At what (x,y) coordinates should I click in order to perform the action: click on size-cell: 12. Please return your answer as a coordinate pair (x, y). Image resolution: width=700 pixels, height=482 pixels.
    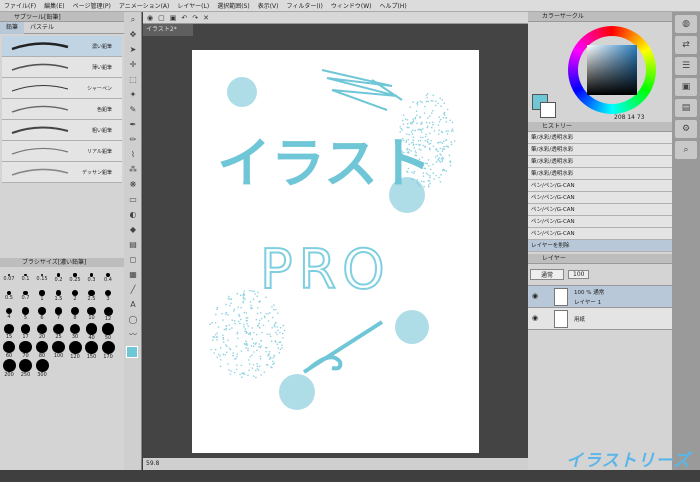
    Looking at the image, I should click on (108, 313).